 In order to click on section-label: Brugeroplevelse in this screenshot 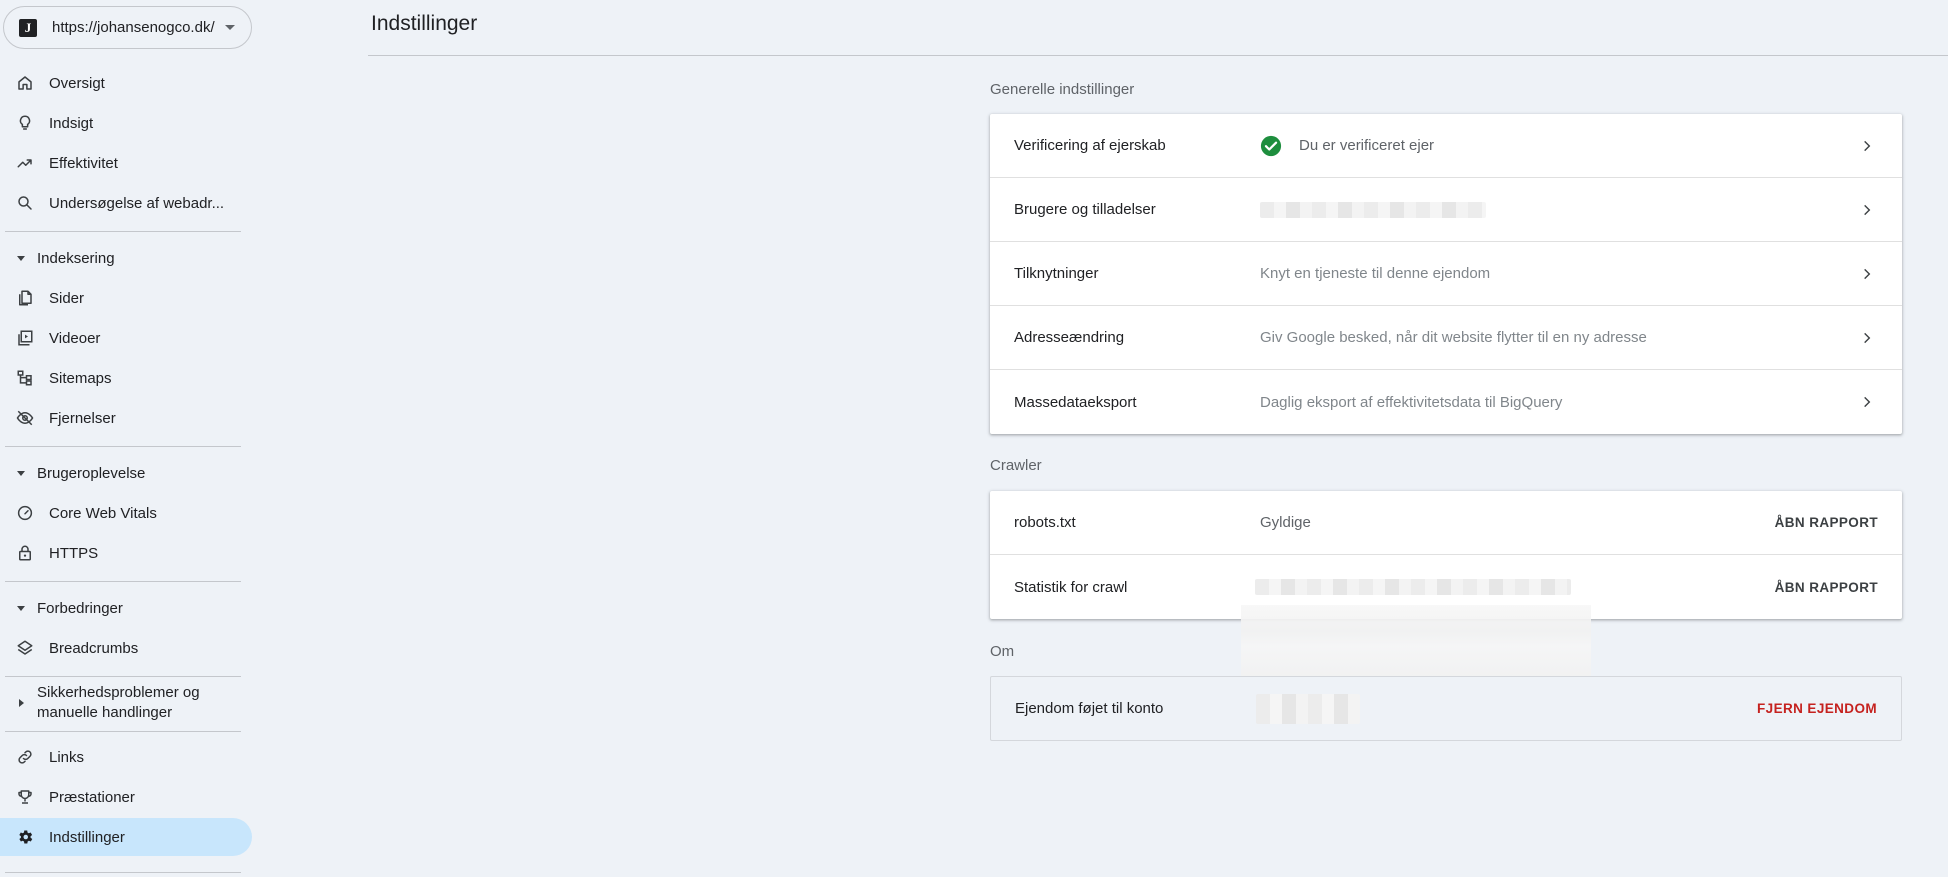, I will do `click(91, 473)`.